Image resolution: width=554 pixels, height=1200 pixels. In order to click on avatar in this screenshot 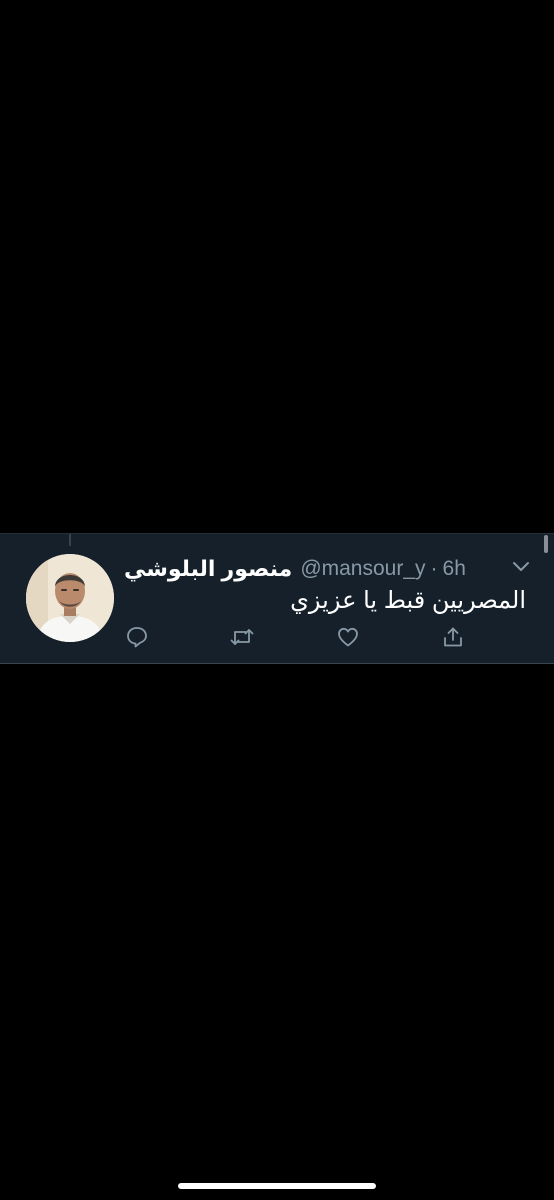, I will do `click(70, 598)`.